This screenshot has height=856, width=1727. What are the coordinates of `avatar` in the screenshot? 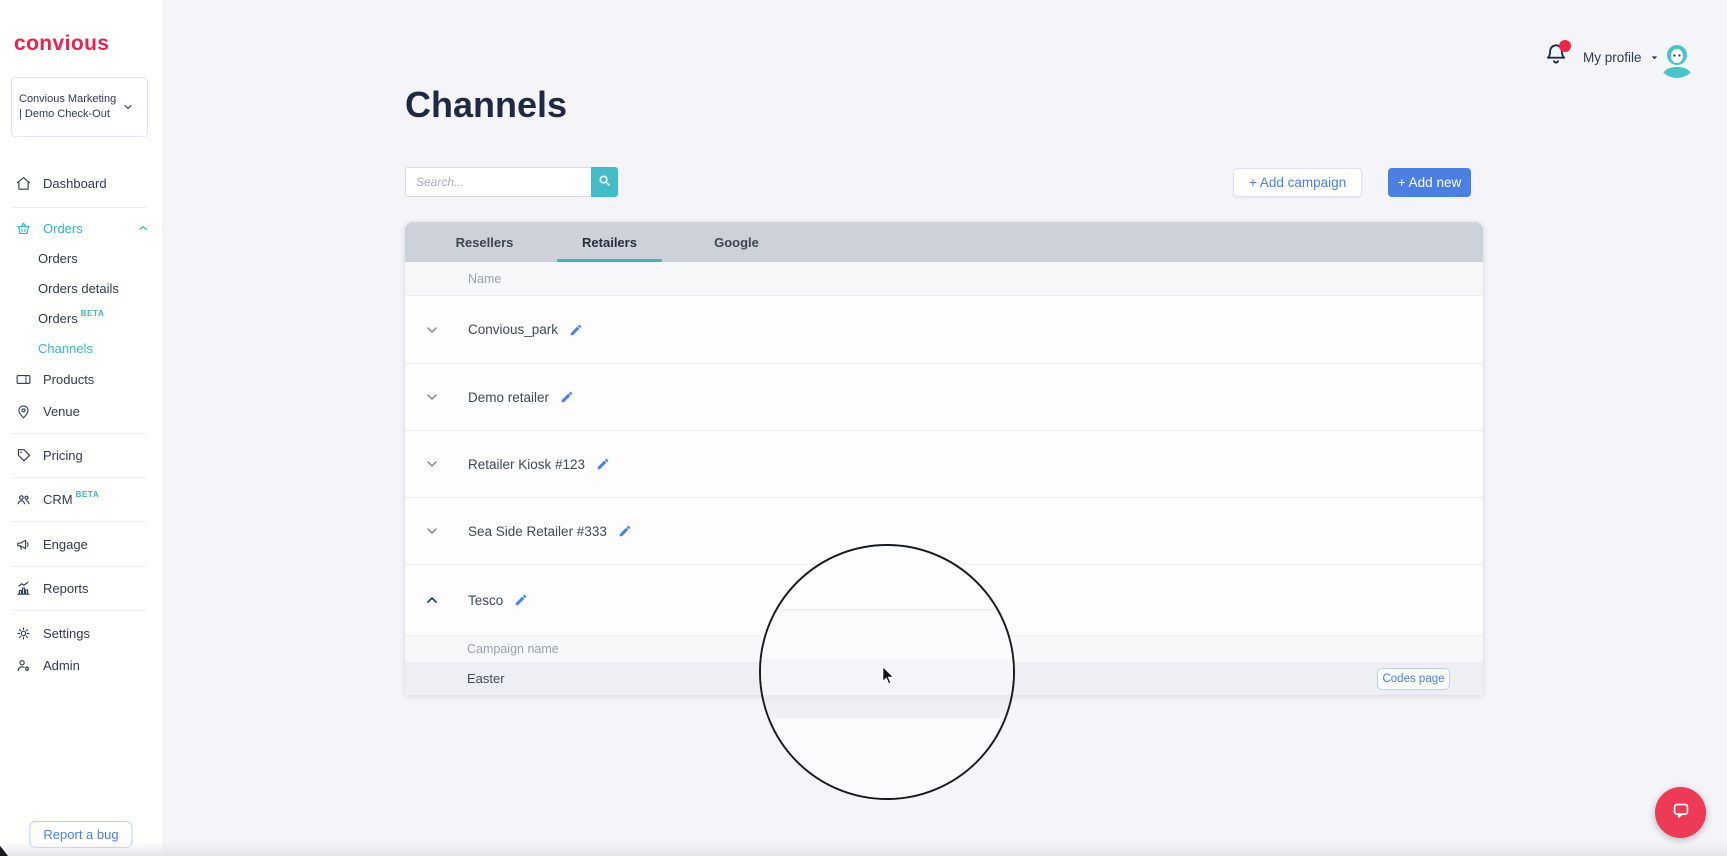 It's located at (1677, 58).